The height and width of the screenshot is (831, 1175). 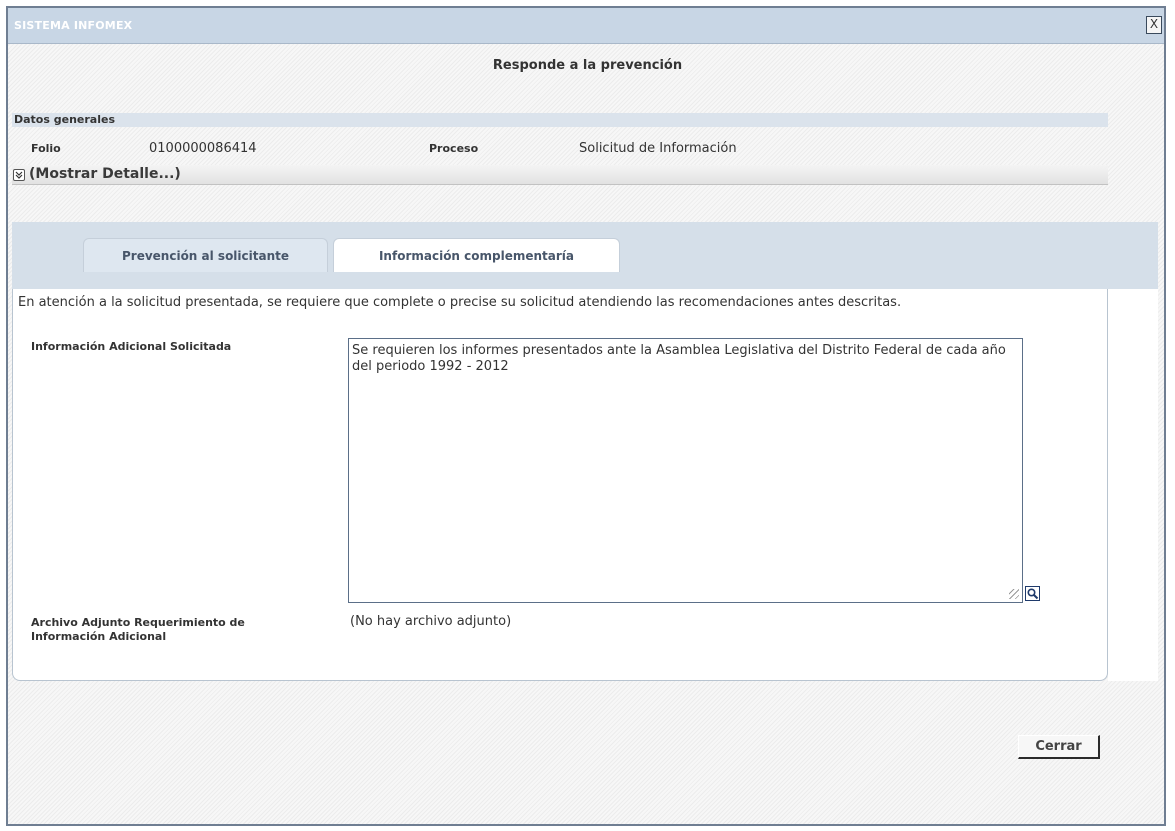 I want to click on title-bar: SISTEMA INFOMEX X, so click(x=586, y=26).